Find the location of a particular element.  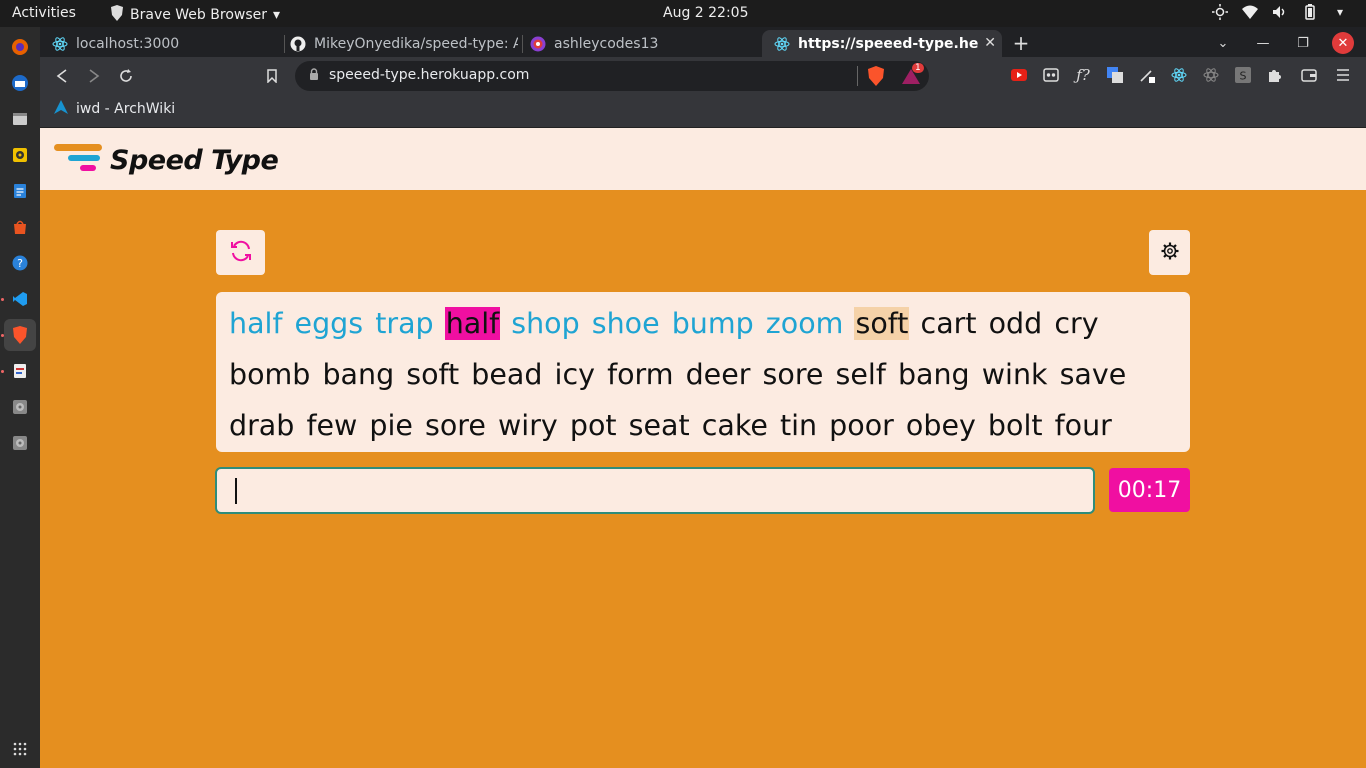

forward-icon is located at coordinates (94, 76).